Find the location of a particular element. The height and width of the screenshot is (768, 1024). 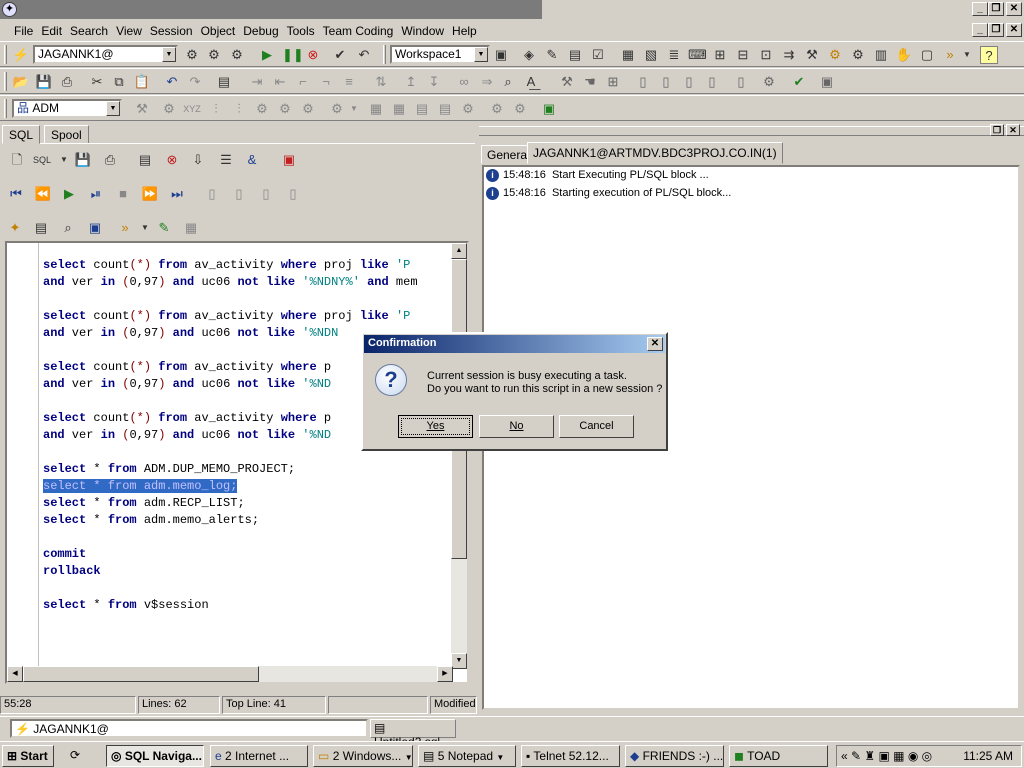

tab-sql: SQL is located at coordinates (21, 134).